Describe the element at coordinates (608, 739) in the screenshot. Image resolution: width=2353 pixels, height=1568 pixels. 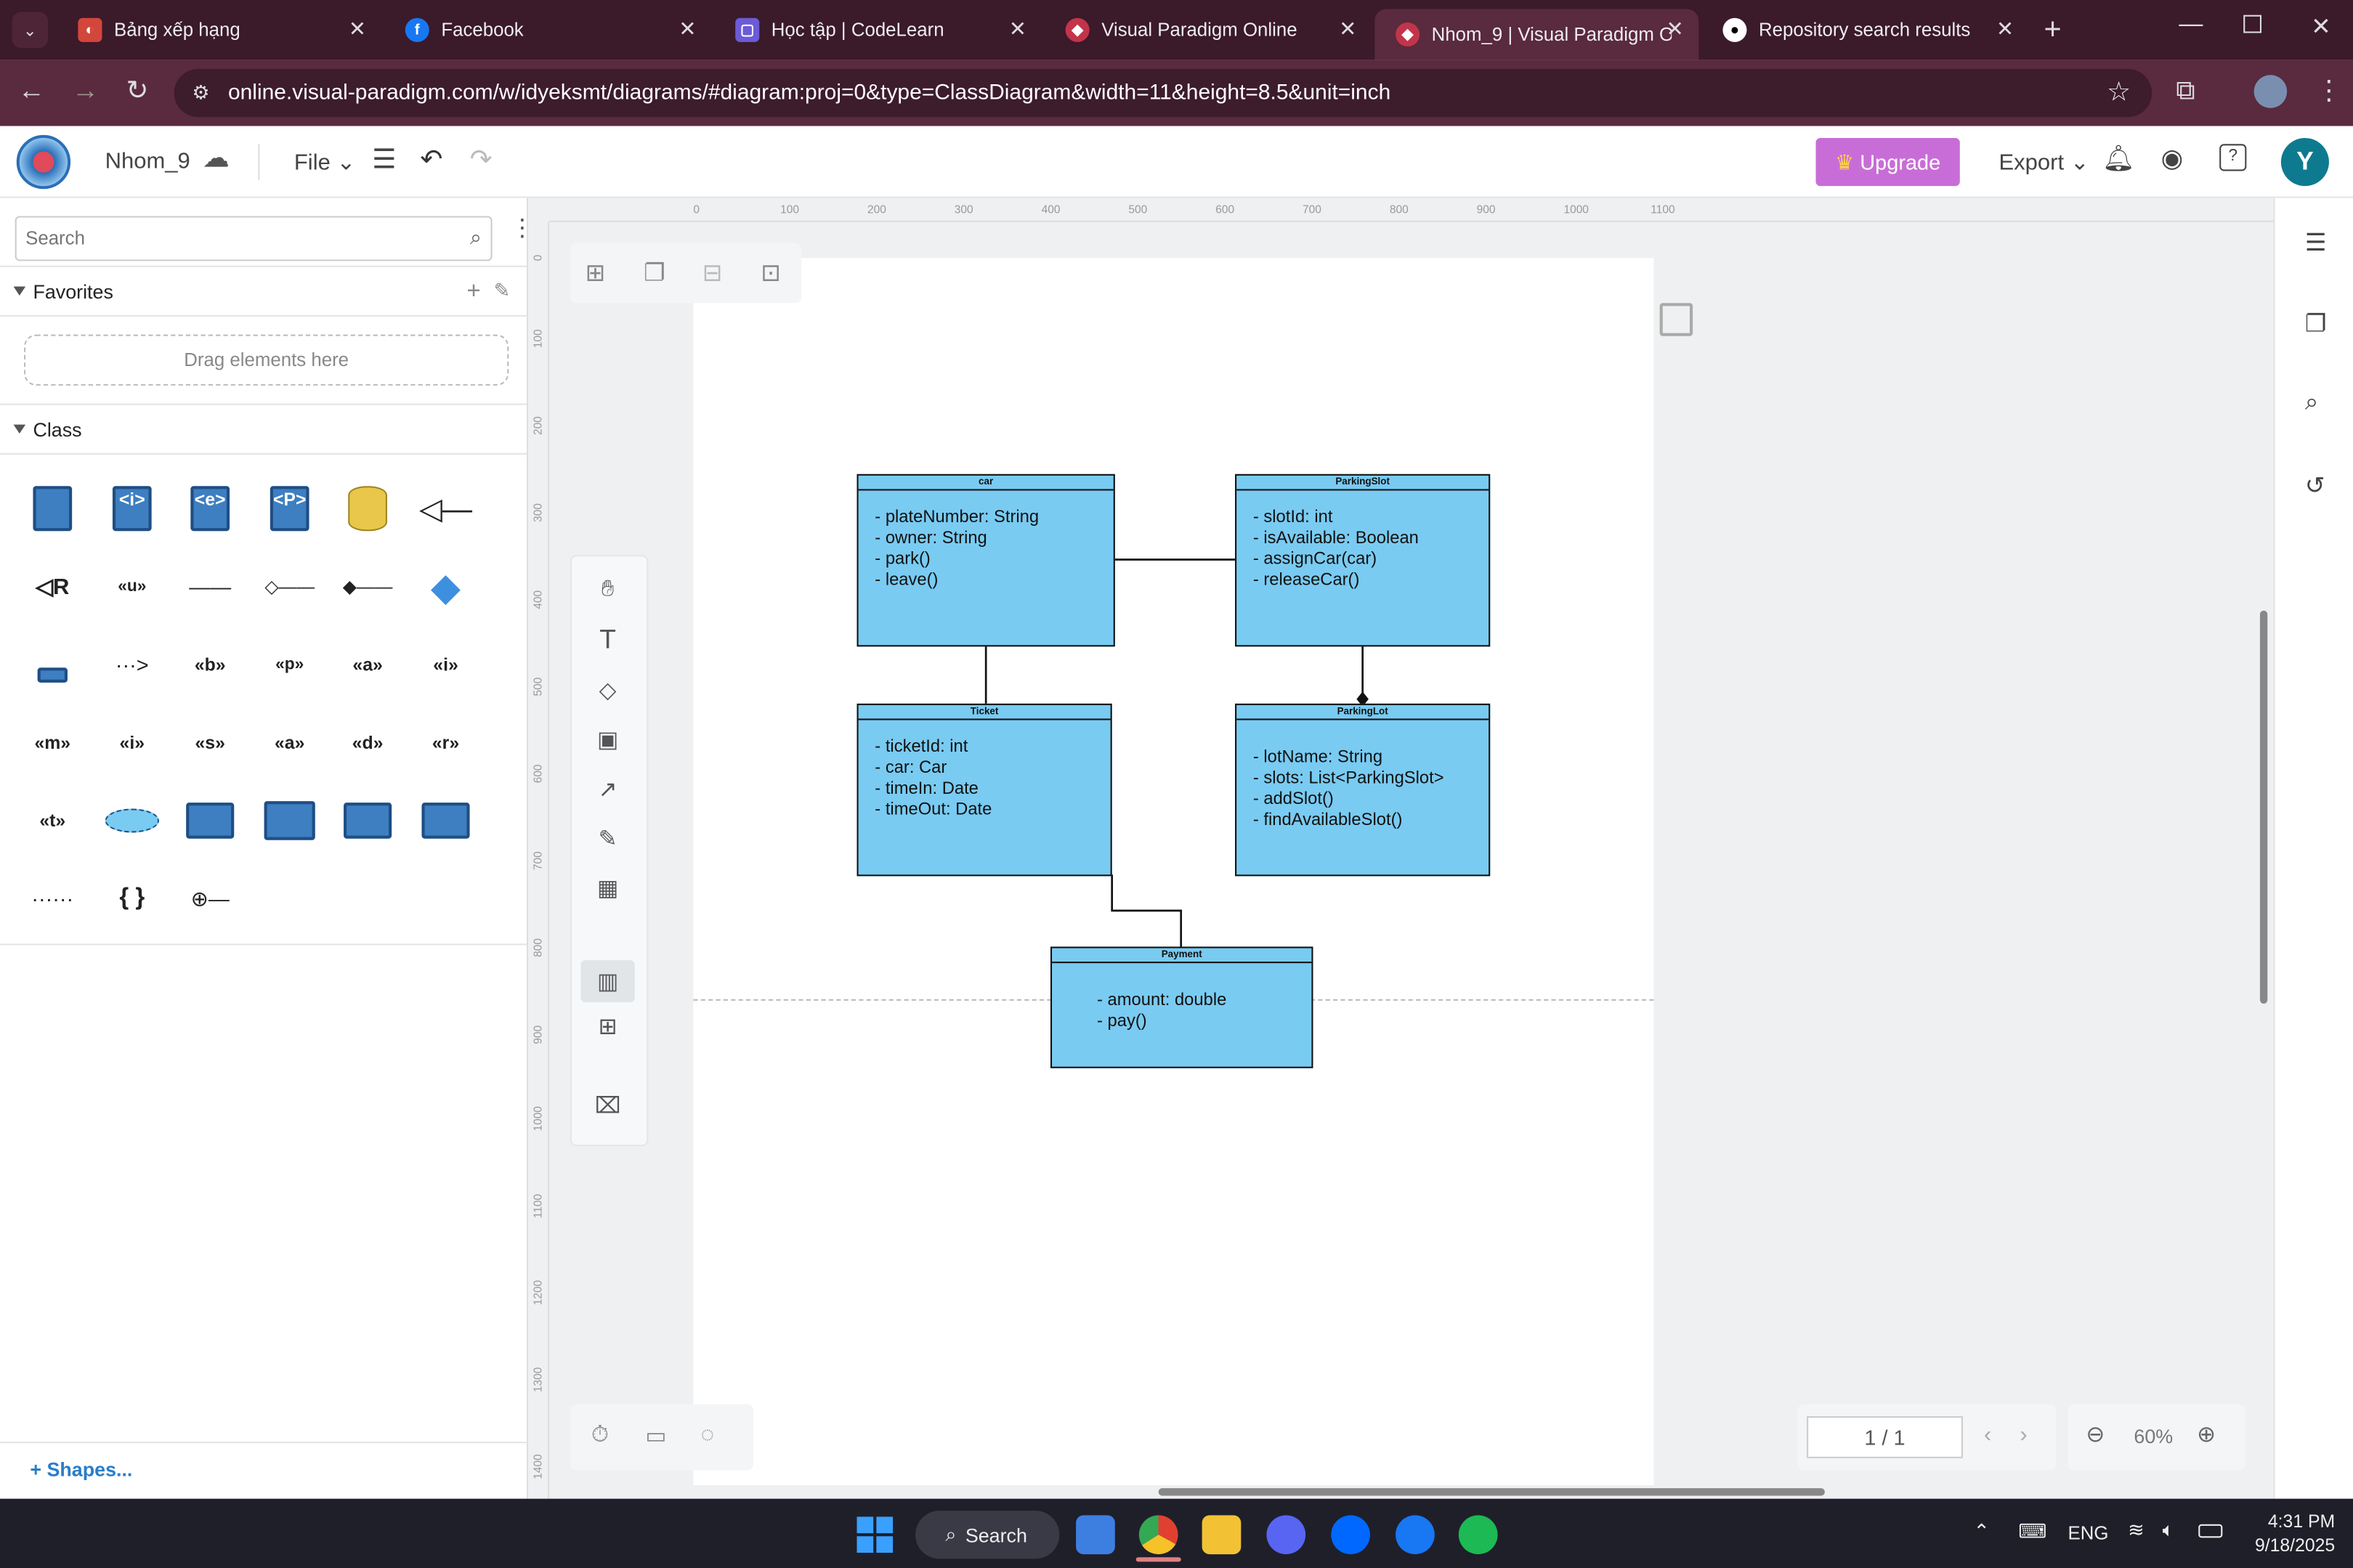
I see `image-tool-icon: ▣` at that location.